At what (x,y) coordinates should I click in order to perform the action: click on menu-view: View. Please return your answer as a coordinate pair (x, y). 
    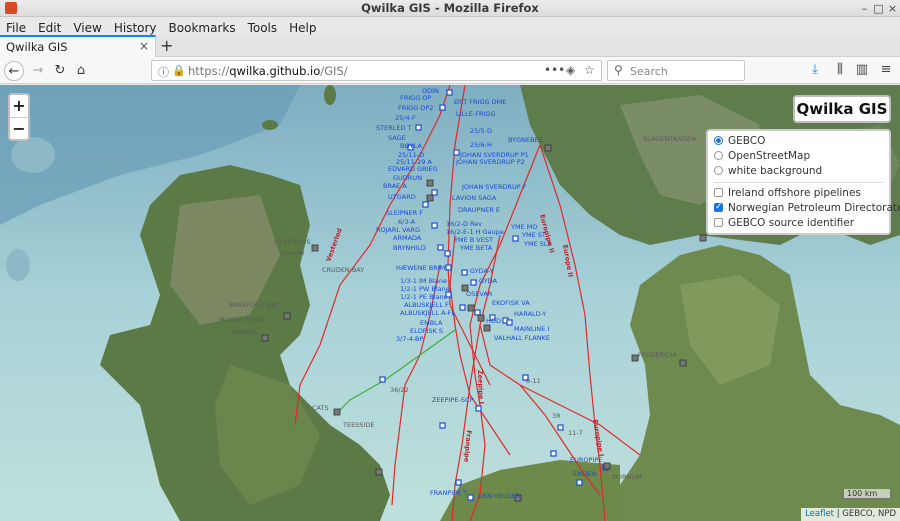
    Looking at the image, I should click on (87, 27).